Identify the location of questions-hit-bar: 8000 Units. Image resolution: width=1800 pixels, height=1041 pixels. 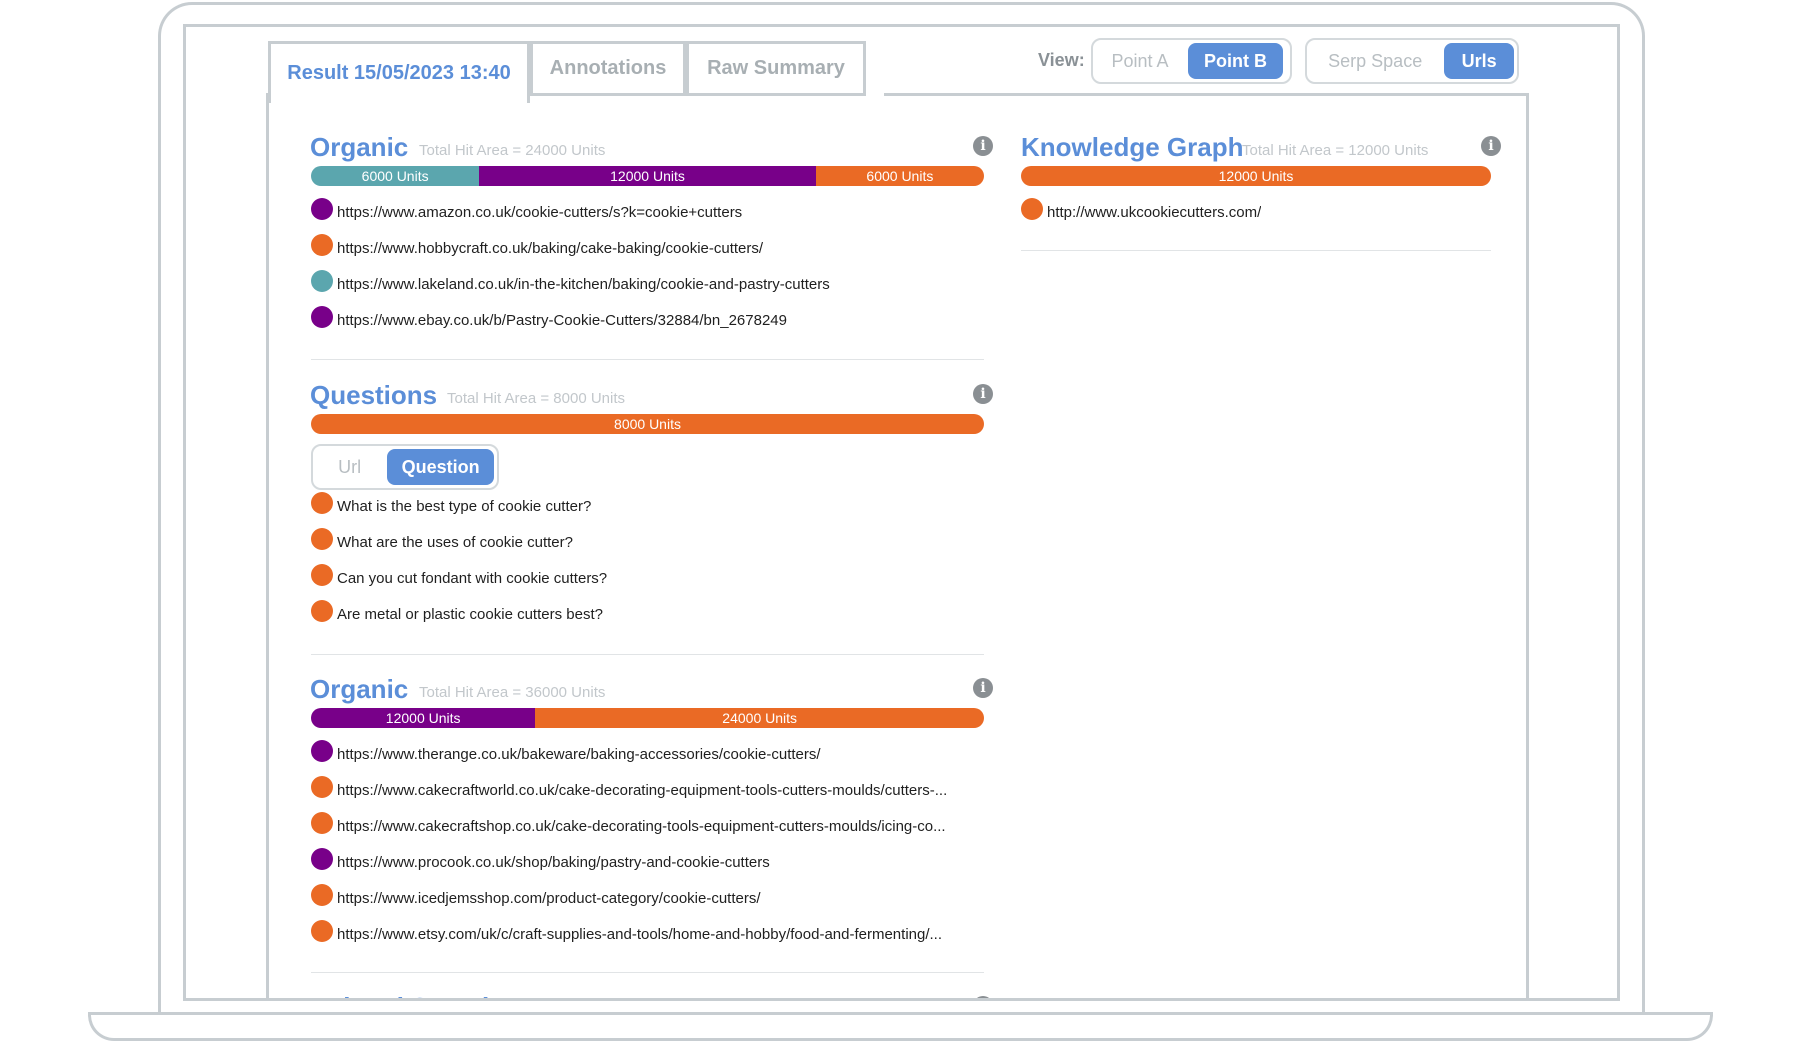
(647, 424).